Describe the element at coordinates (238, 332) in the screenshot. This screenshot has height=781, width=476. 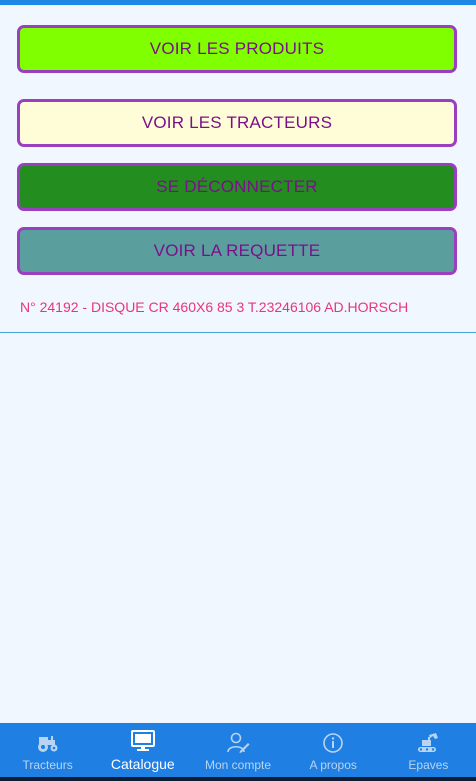
I see `divider` at that location.